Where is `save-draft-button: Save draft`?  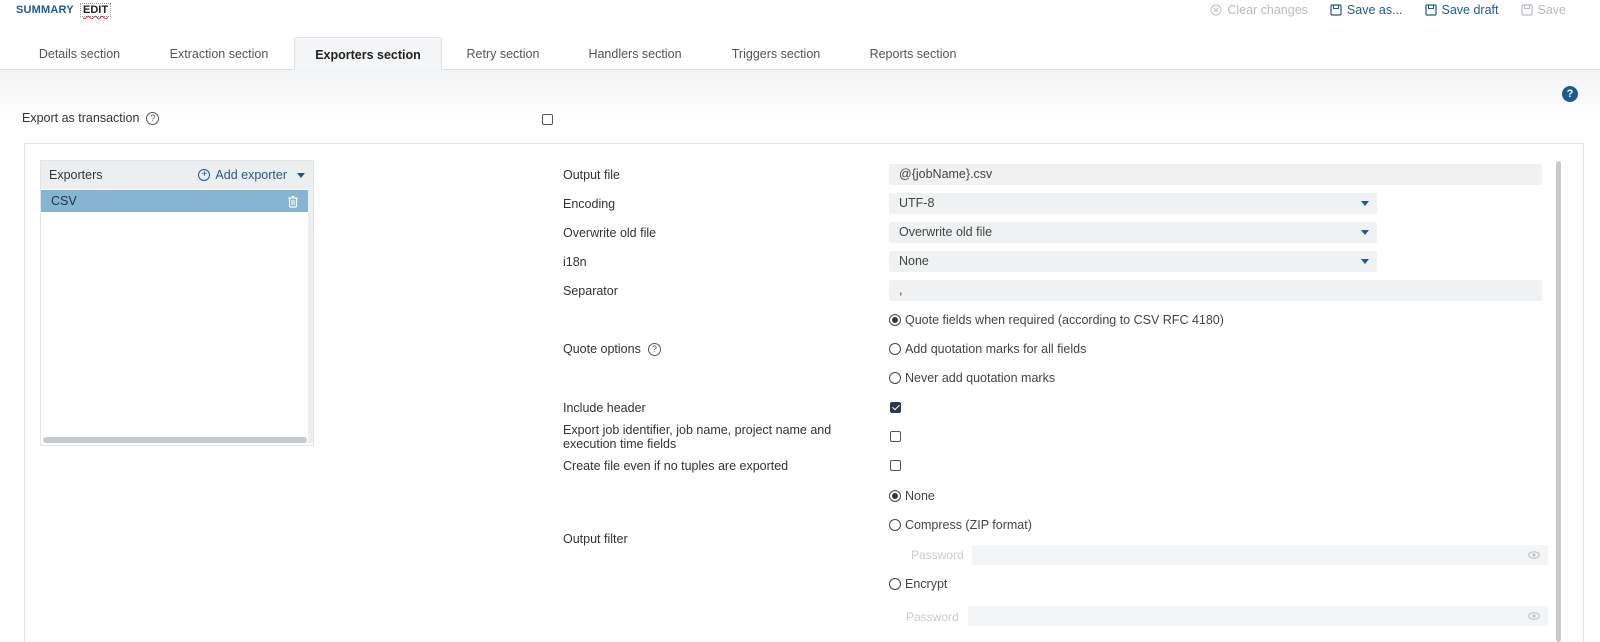
save-draft-button: Save draft is located at coordinates (1461, 10).